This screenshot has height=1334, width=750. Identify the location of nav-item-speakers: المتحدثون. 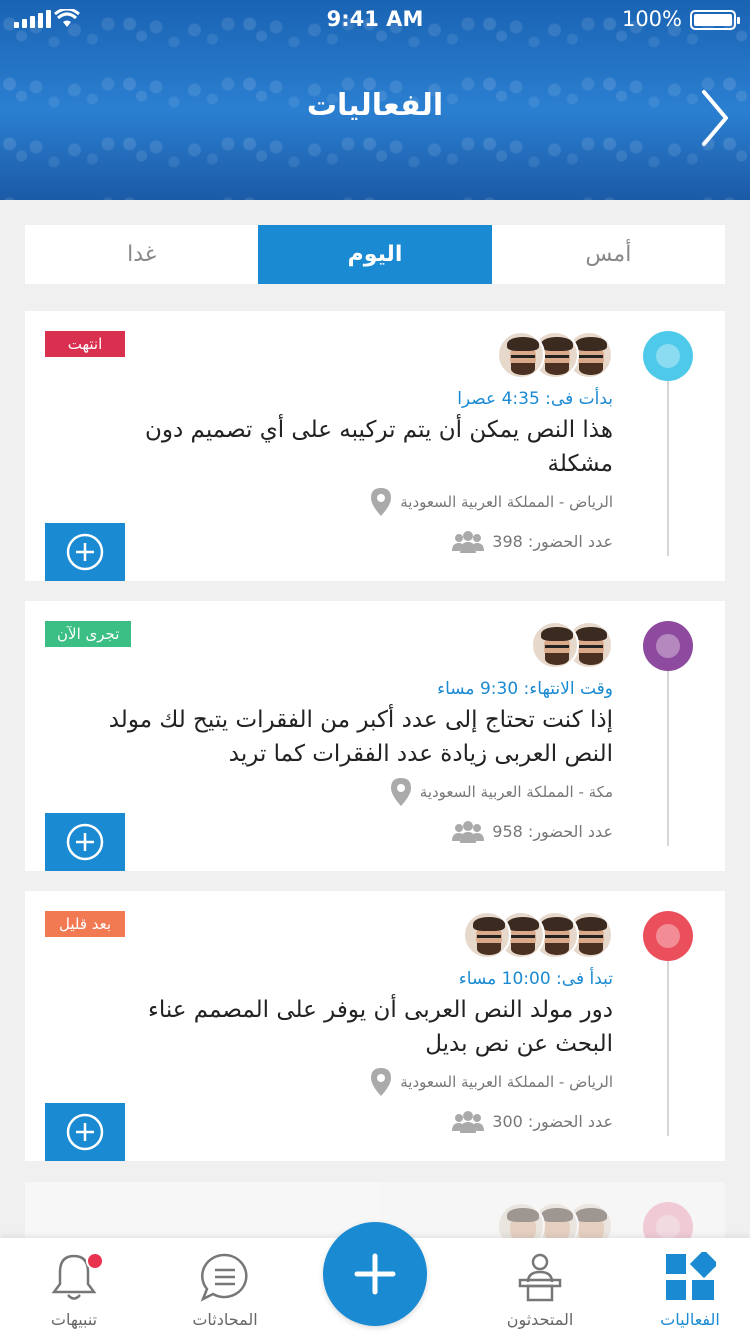
(540, 1290).